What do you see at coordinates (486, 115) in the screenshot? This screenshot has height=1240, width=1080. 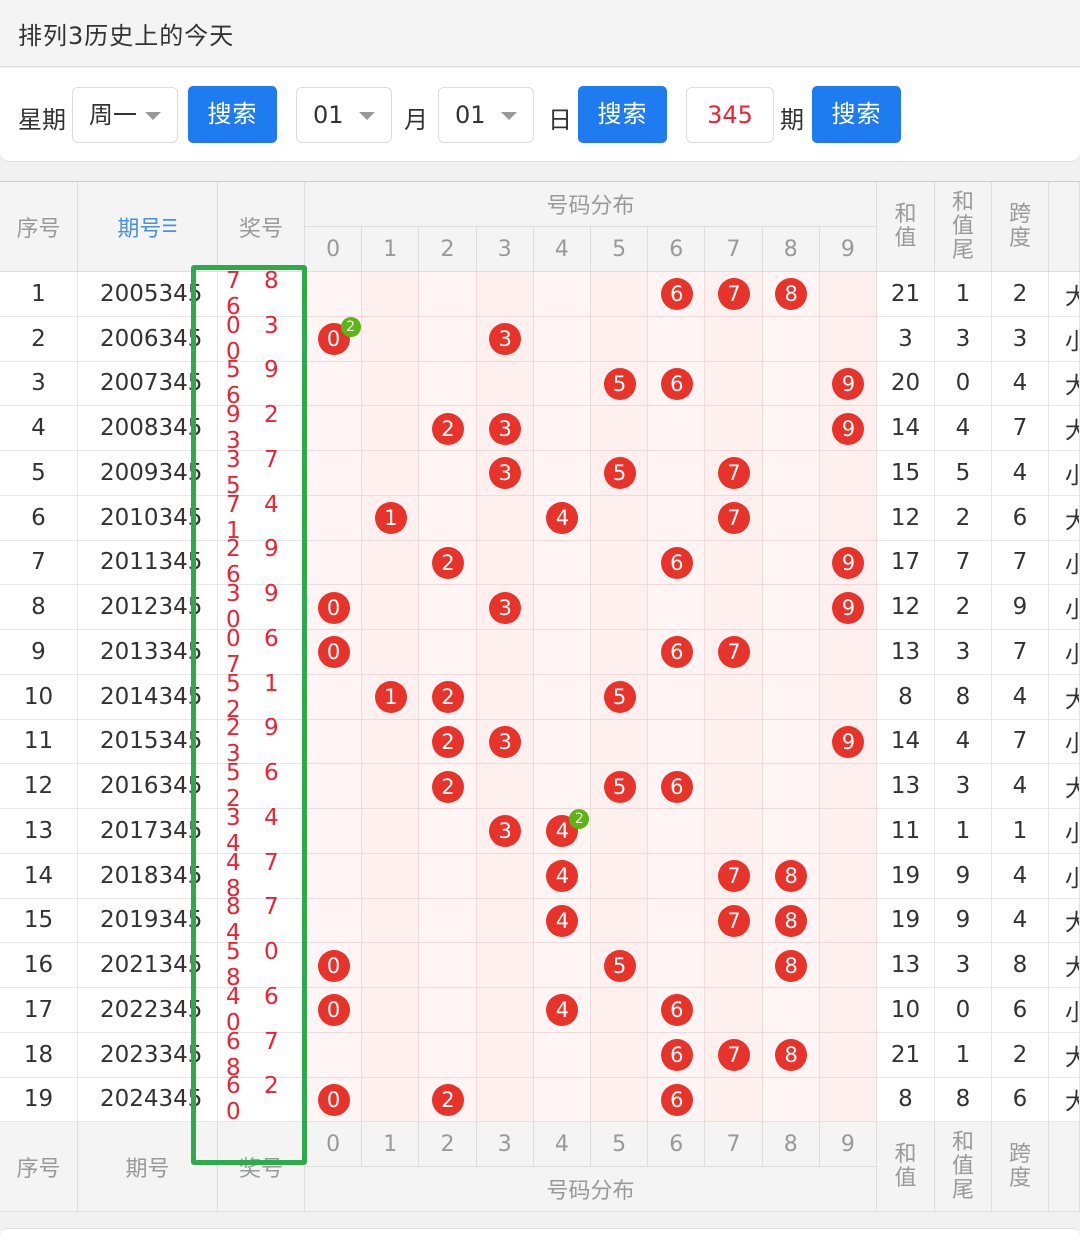 I see `day-select: 01` at bounding box center [486, 115].